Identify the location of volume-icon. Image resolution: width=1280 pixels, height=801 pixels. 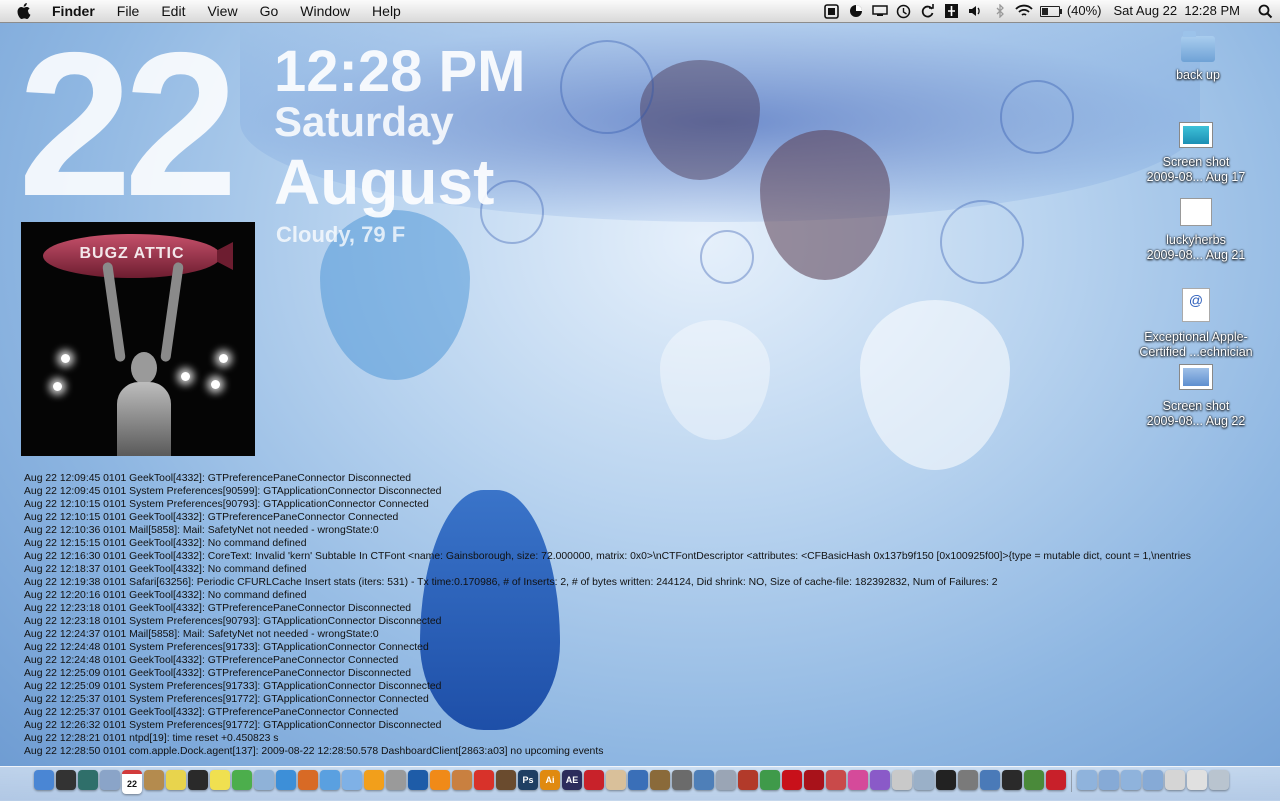
(976, 11).